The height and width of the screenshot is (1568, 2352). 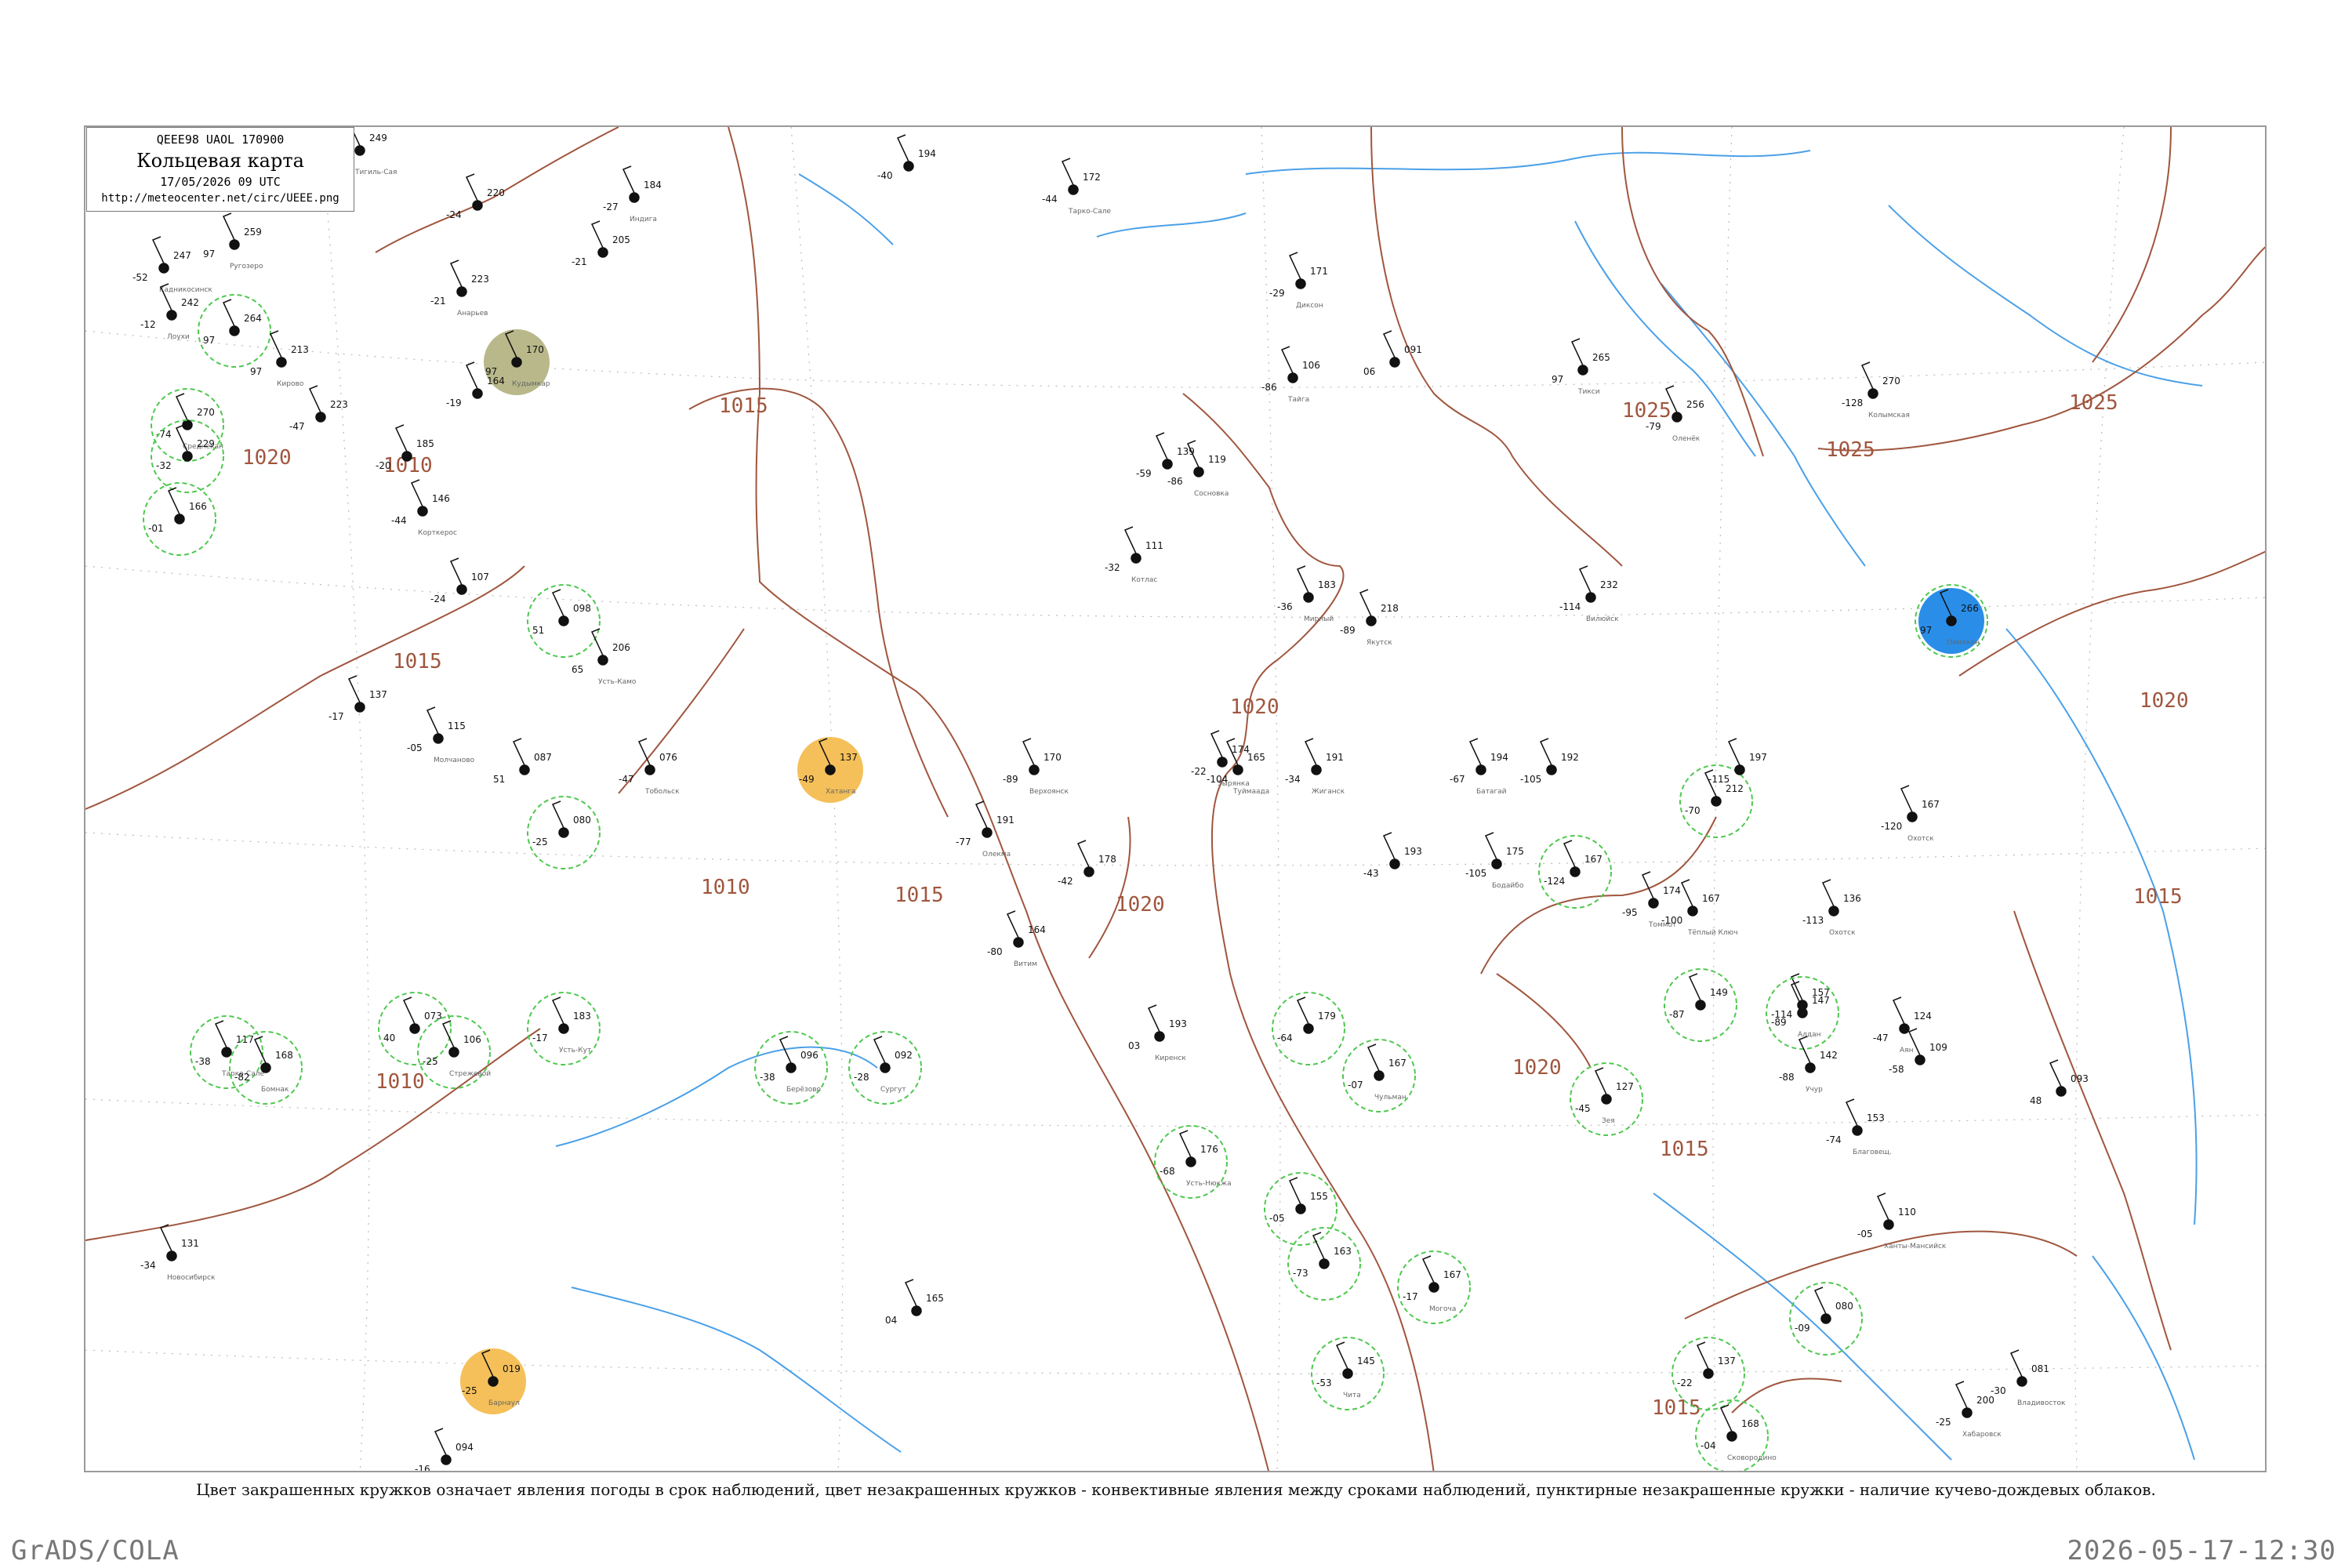 I want to click on station-plot: 191 -77 Олекма, so click(x=985, y=829).